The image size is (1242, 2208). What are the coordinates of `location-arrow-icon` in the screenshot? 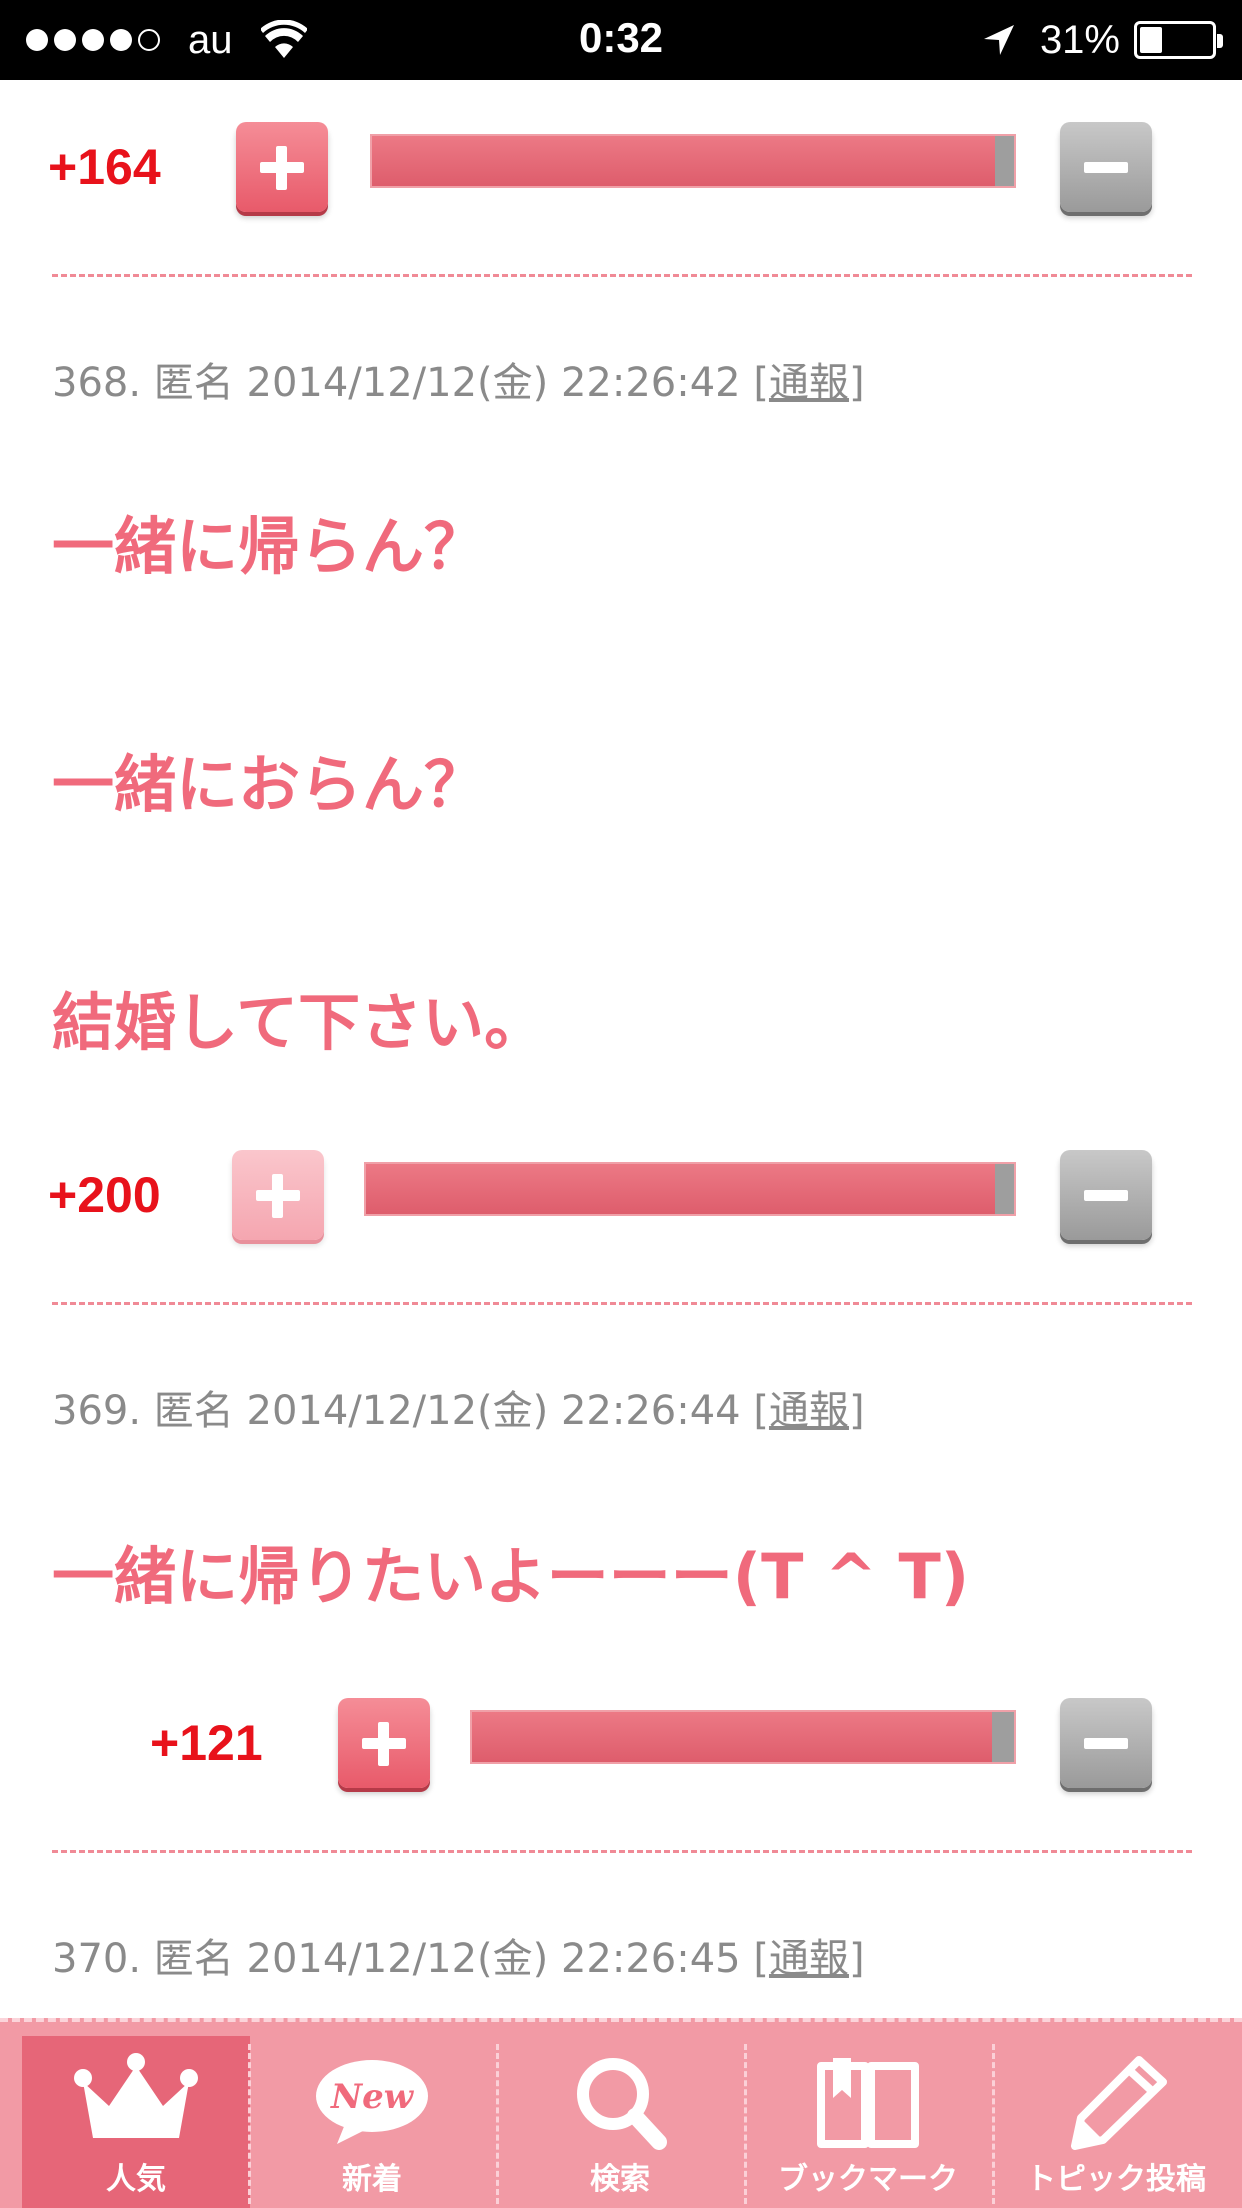 It's located at (998, 40).